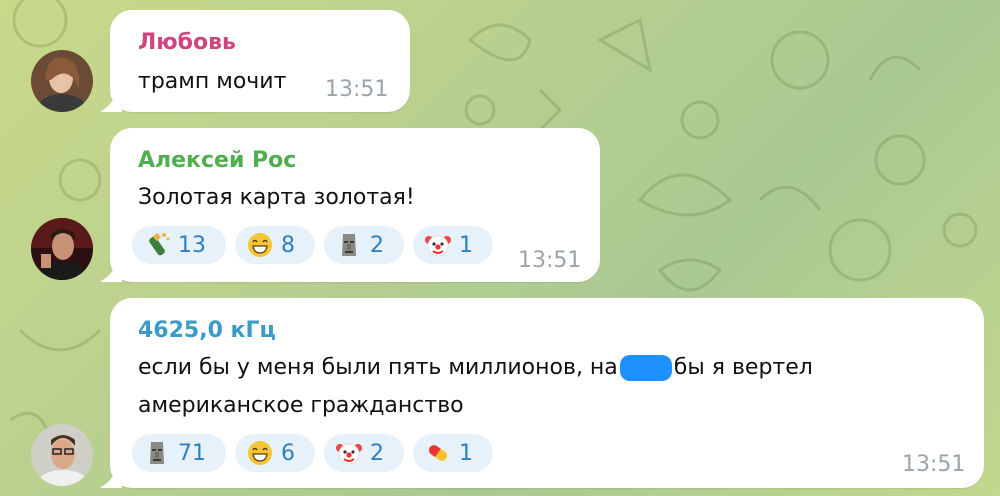 Image resolution: width=1000 pixels, height=496 pixels. I want to click on reaction-count: 6, so click(288, 453).